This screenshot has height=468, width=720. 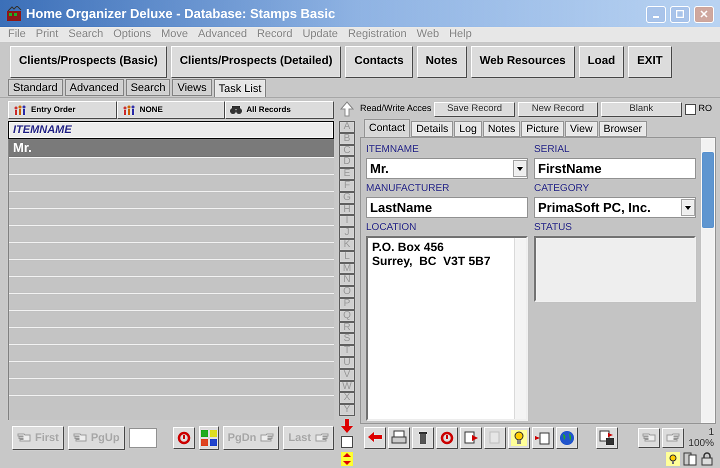 What do you see at coordinates (408, 189) in the screenshot?
I see `field-label: MANUFACTURER` at bounding box center [408, 189].